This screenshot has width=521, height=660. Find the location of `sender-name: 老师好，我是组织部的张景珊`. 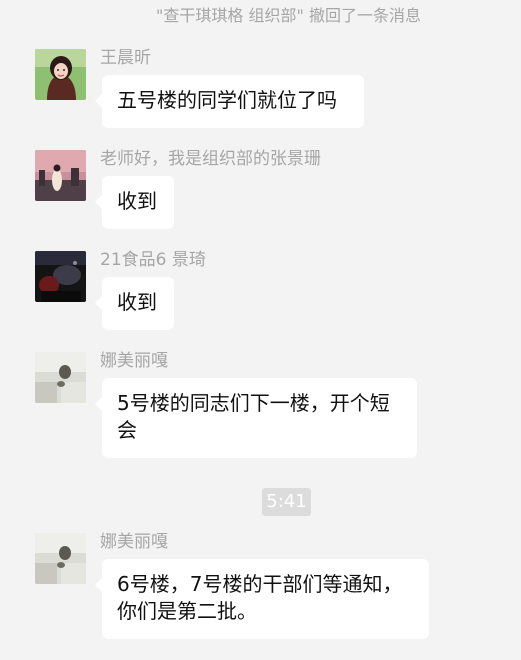

sender-name: 老师好，我是组织部的张景珊 is located at coordinates (210, 159).